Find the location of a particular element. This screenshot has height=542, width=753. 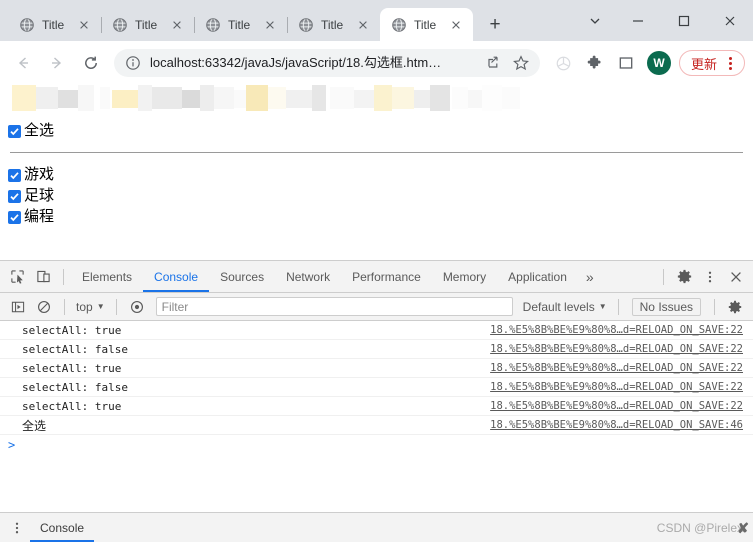

console-drawer-bar: Console CSDN @Pirelex ✘ is located at coordinates (376, 527).